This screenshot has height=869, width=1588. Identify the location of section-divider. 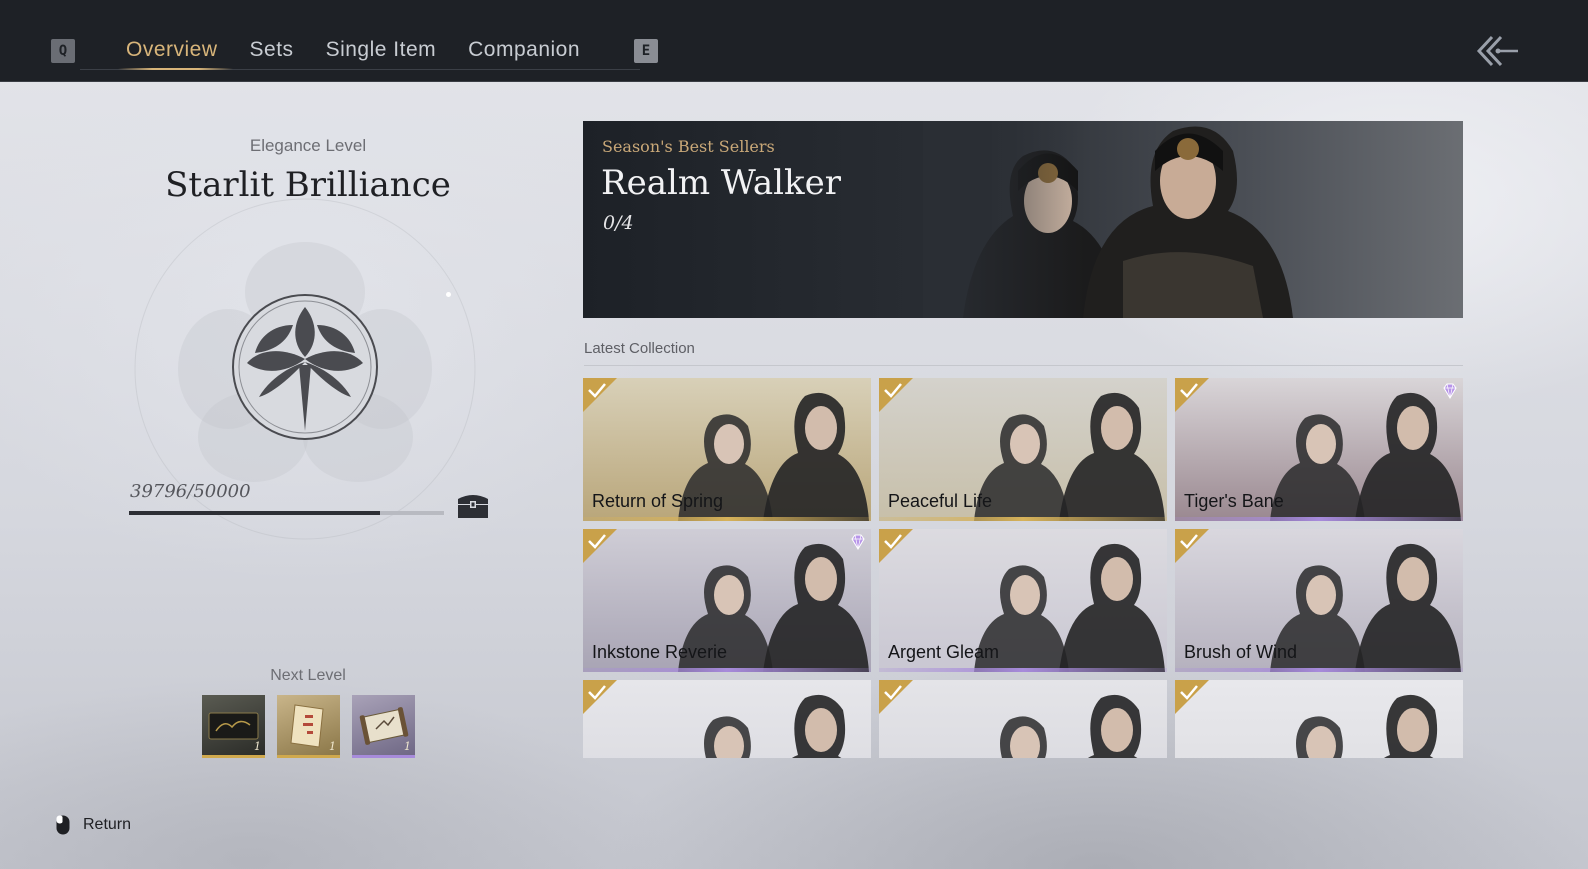
(1023, 365).